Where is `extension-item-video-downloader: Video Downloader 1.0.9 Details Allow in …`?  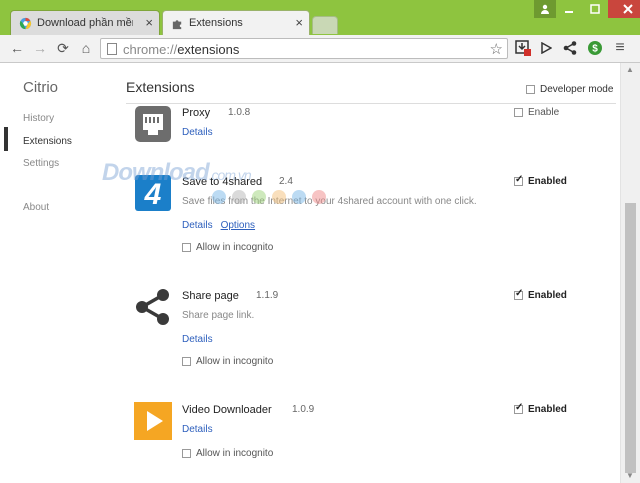 extension-item-video-downloader: Video Downloader 1.0.9 Details Allow in … is located at coordinates (371, 442).